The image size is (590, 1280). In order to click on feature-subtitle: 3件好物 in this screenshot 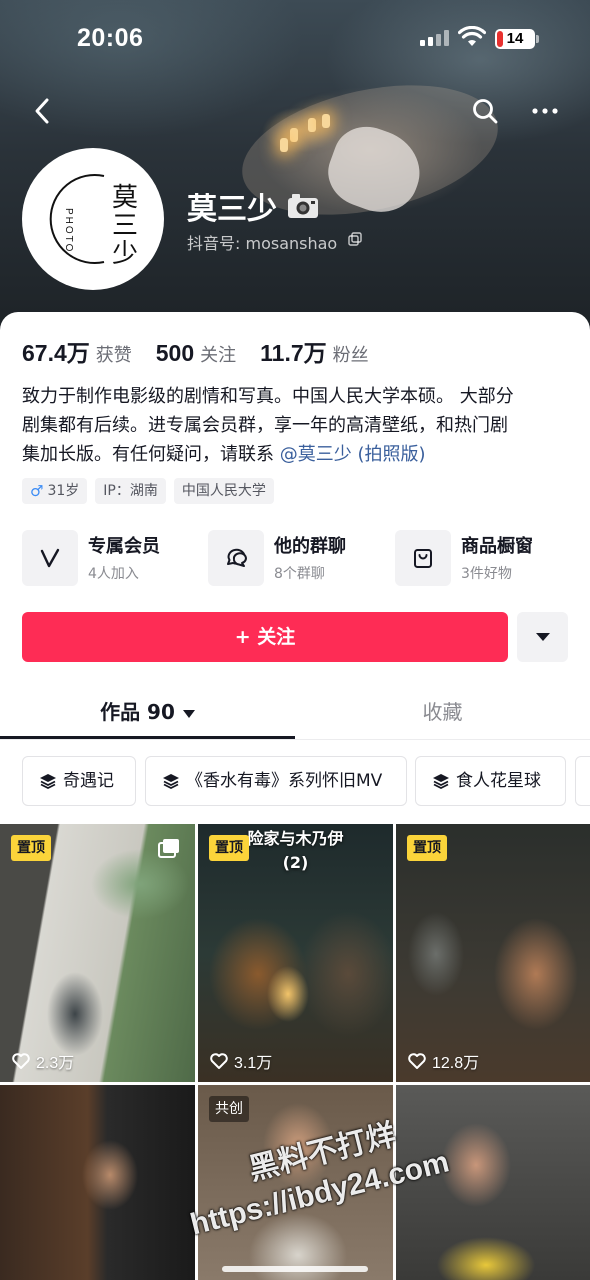, I will do `click(486, 574)`.